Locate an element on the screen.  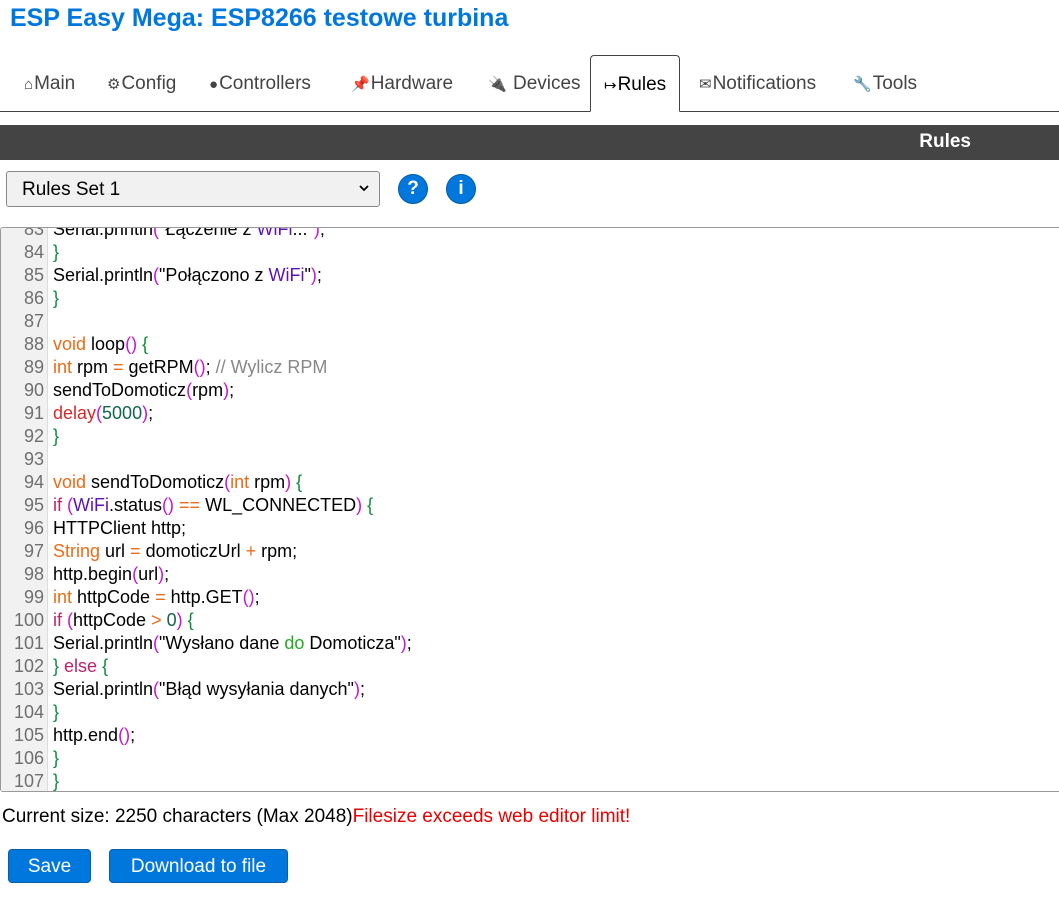
page-title: ESP Easy Mega: ESP8266 testowe turbina is located at coordinates (259, 18).